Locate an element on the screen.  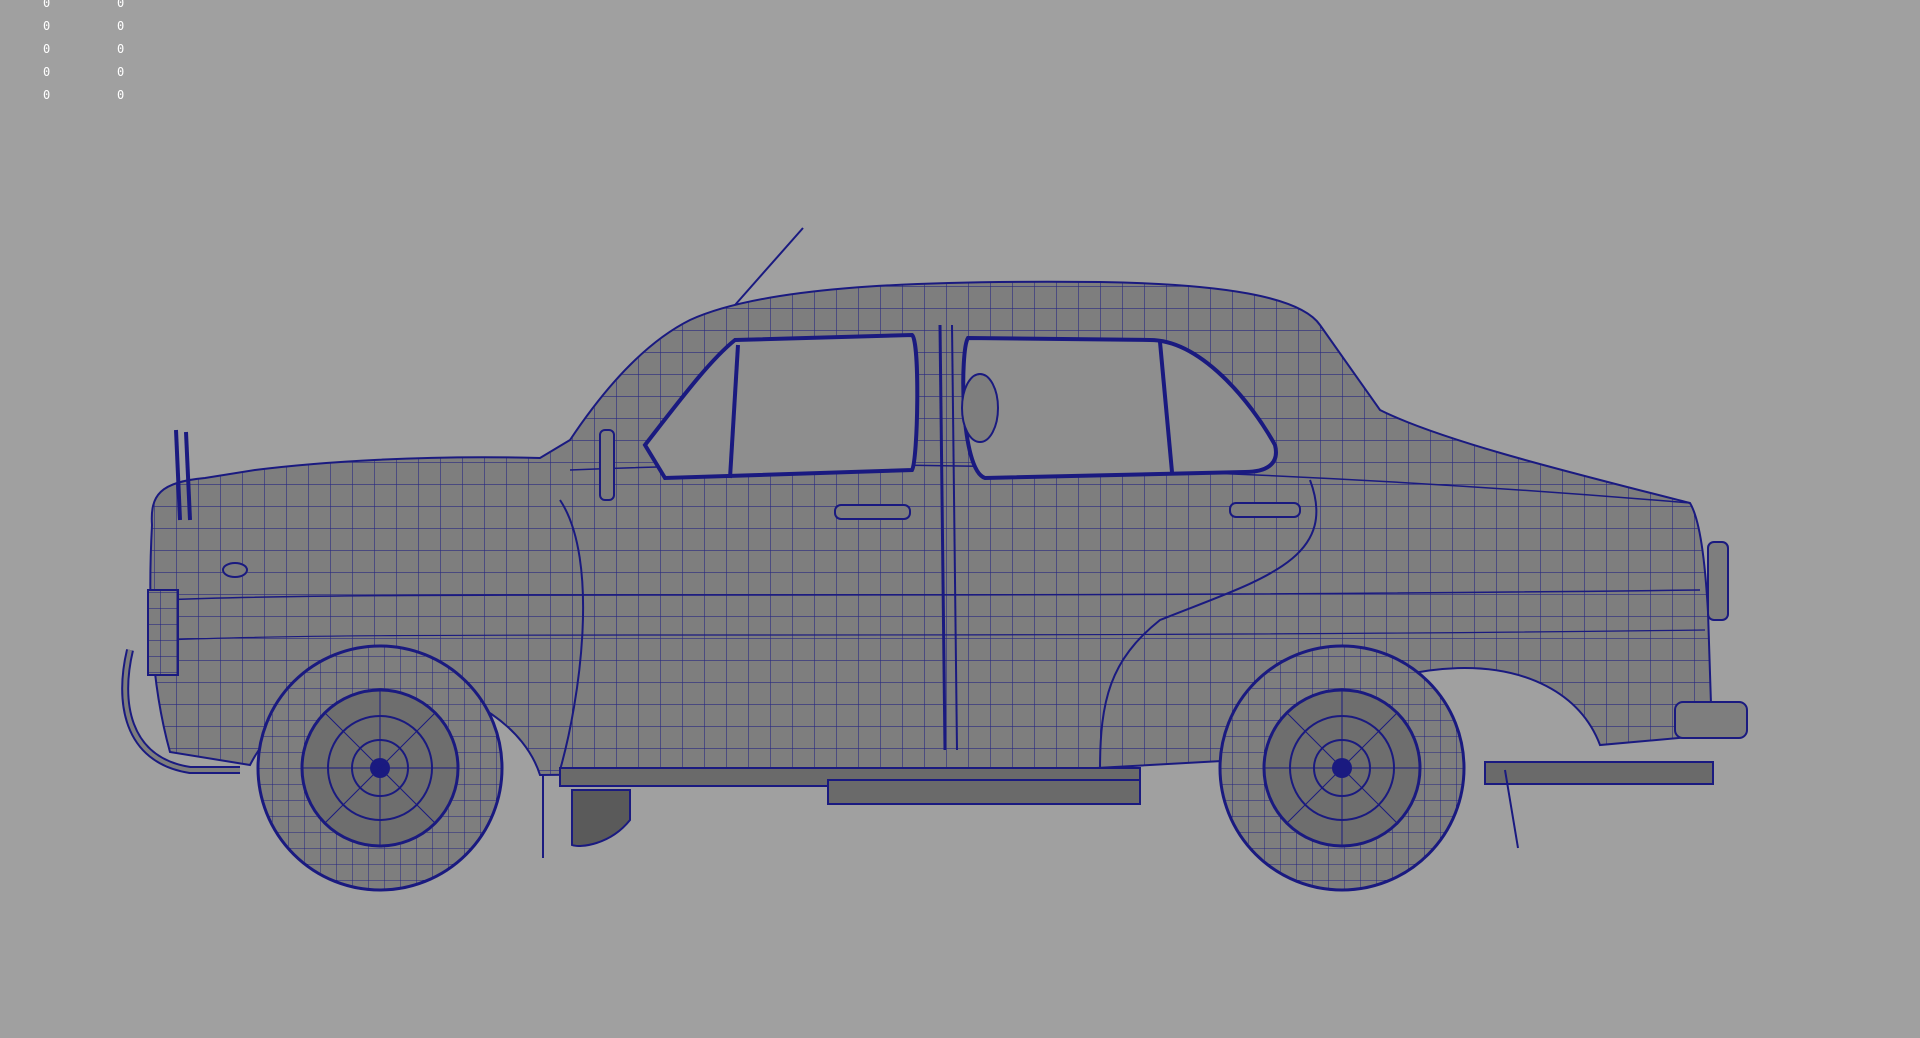
front-door-handle is located at coordinates (872, 512).